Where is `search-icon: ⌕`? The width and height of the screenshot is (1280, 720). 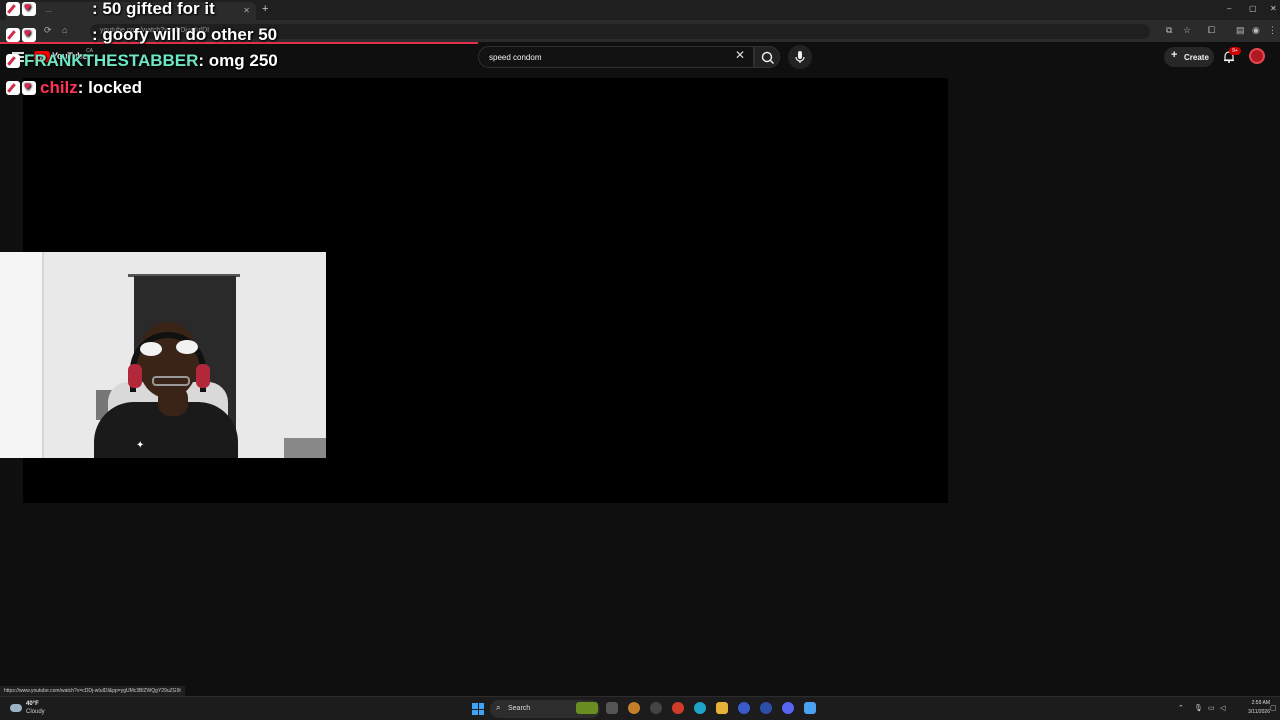 search-icon: ⌕ is located at coordinates (498, 707).